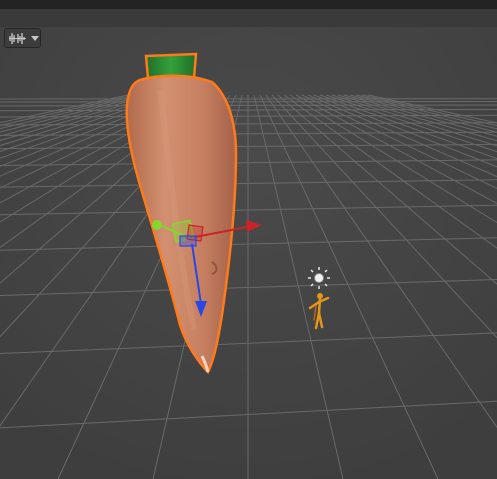  I want to click on chevron-down-icon, so click(35, 38).